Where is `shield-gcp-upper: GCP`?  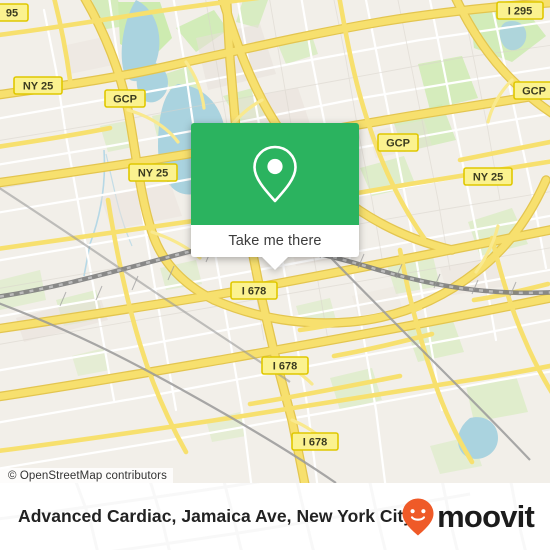 shield-gcp-upper: GCP is located at coordinates (125, 98).